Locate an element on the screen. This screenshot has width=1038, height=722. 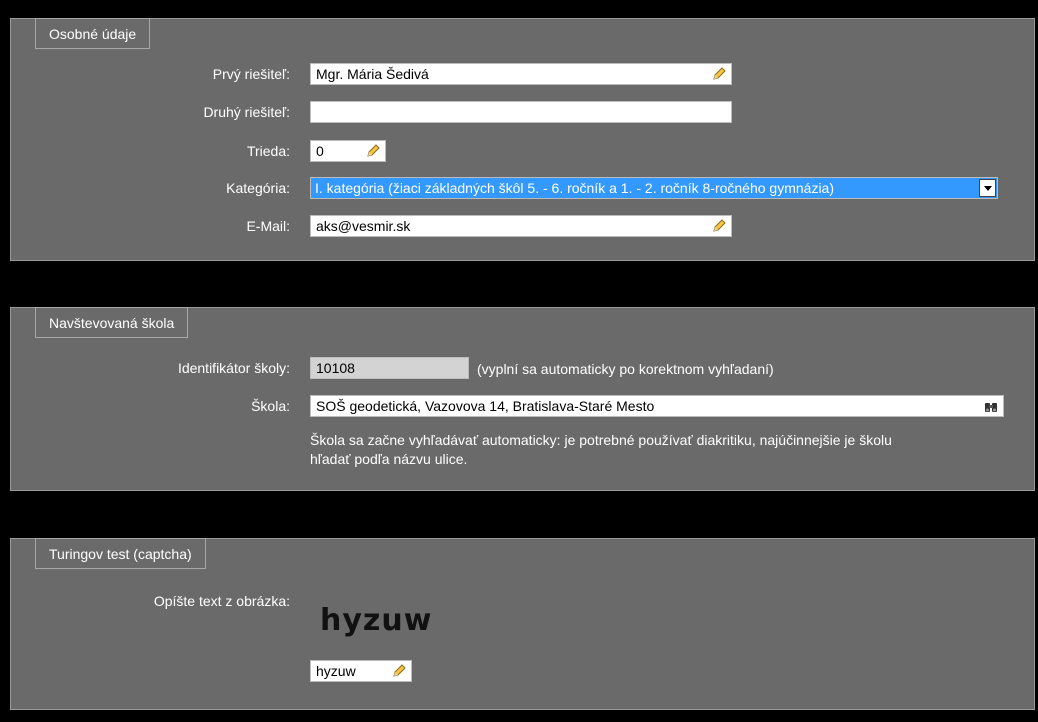
email-value: aks@vesmir.sk is located at coordinates (363, 226).